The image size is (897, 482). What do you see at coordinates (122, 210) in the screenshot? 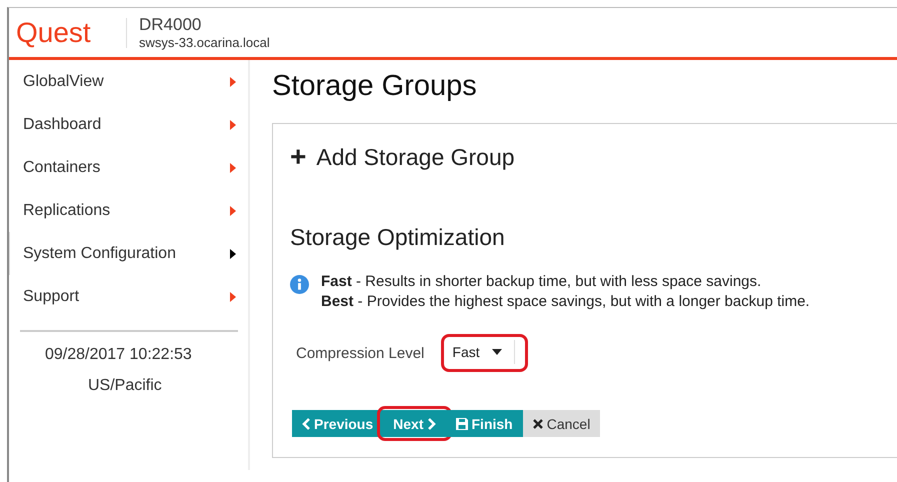
I see `nav-item: Replications` at bounding box center [122, 210].